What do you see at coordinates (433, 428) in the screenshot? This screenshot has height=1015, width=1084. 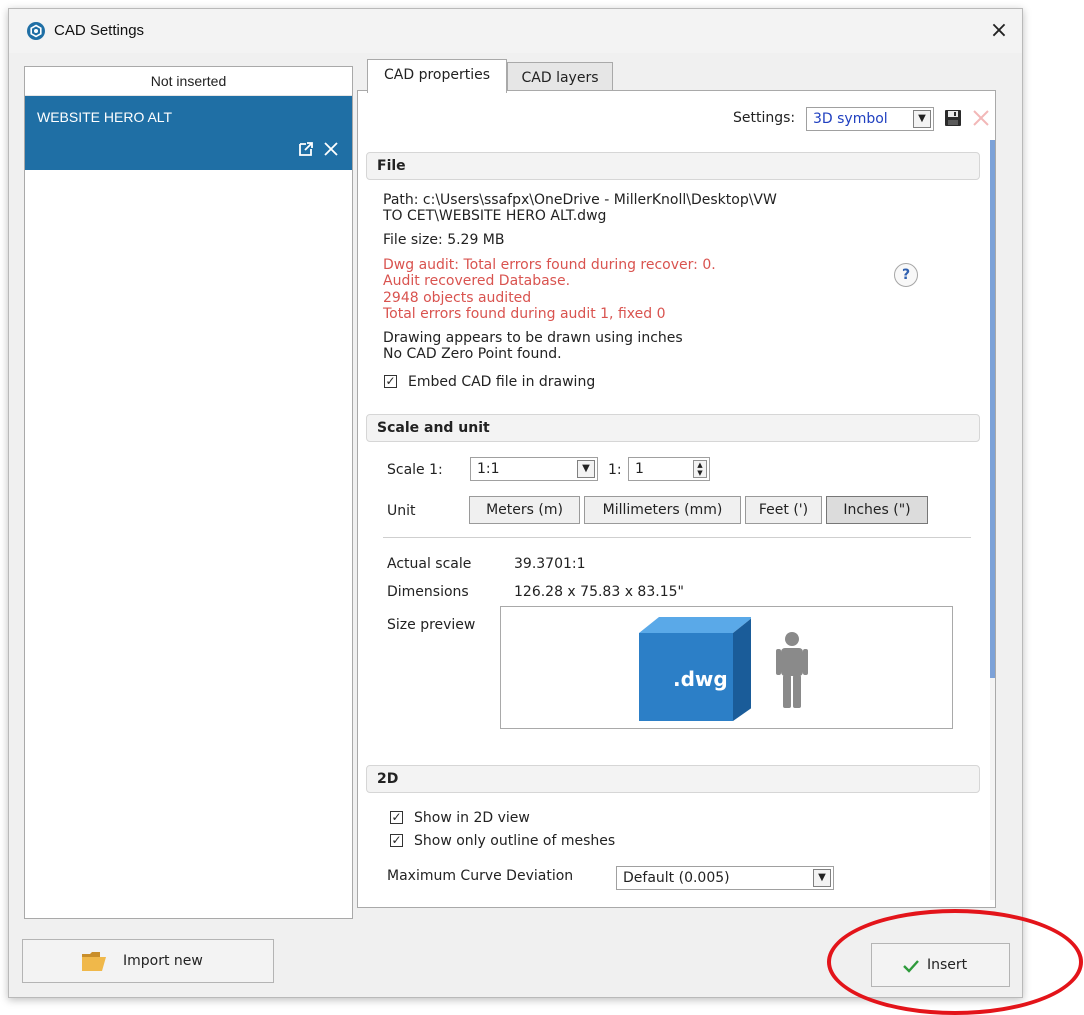 I see `scale-section-title: Scale and unit` at bounding box center [433, 428].